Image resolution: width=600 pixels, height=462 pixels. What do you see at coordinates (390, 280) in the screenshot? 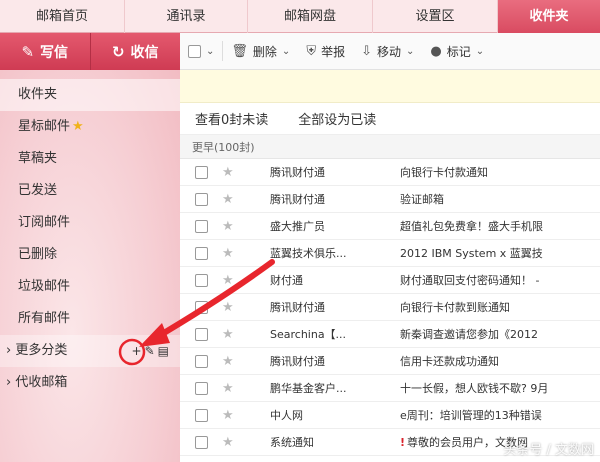
I see `table-row: ★ 财付通 财付通取回支付密码通知！ -` at bounding box center [390, 280].